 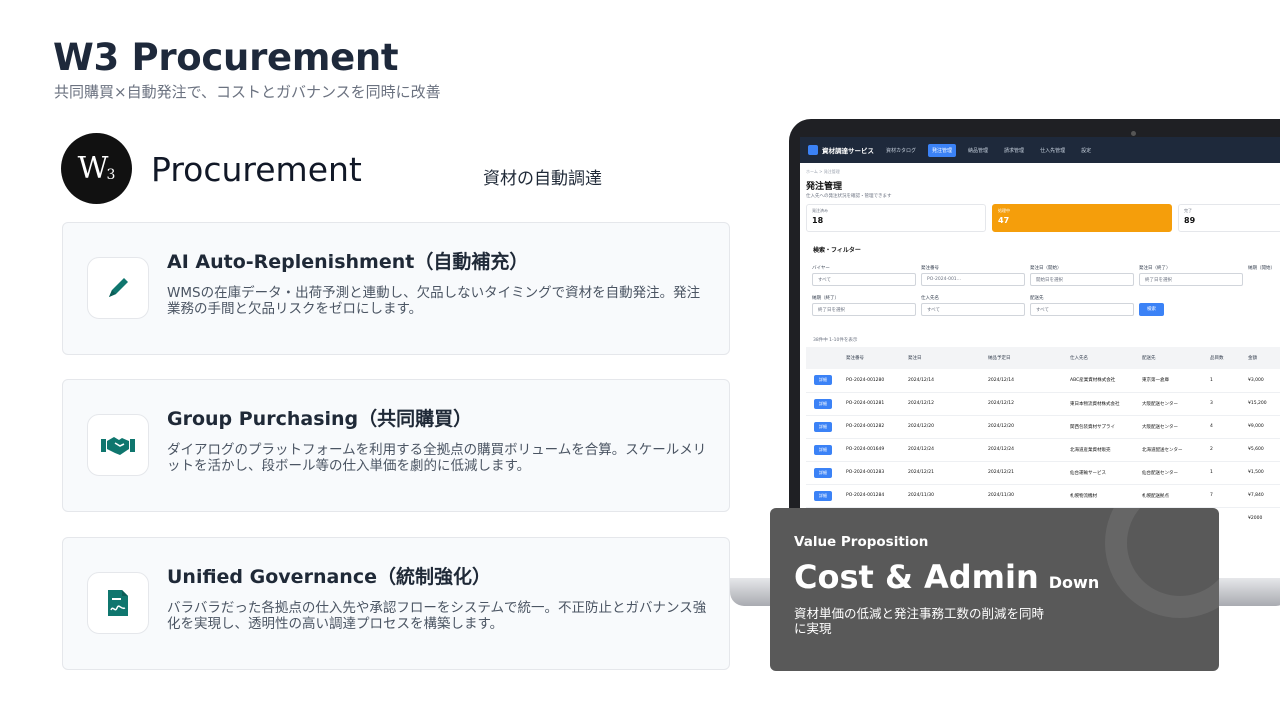 What do you see at coordinates (329, 577) in the screenshot?
I see `feature-title: Unified Governance（統制強化）` at bounding box center [329, 577].